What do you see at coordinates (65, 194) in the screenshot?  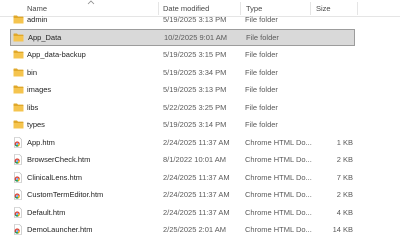 I see `file-name: CustomTermEditor.htm` at bounding box center [65, 194].